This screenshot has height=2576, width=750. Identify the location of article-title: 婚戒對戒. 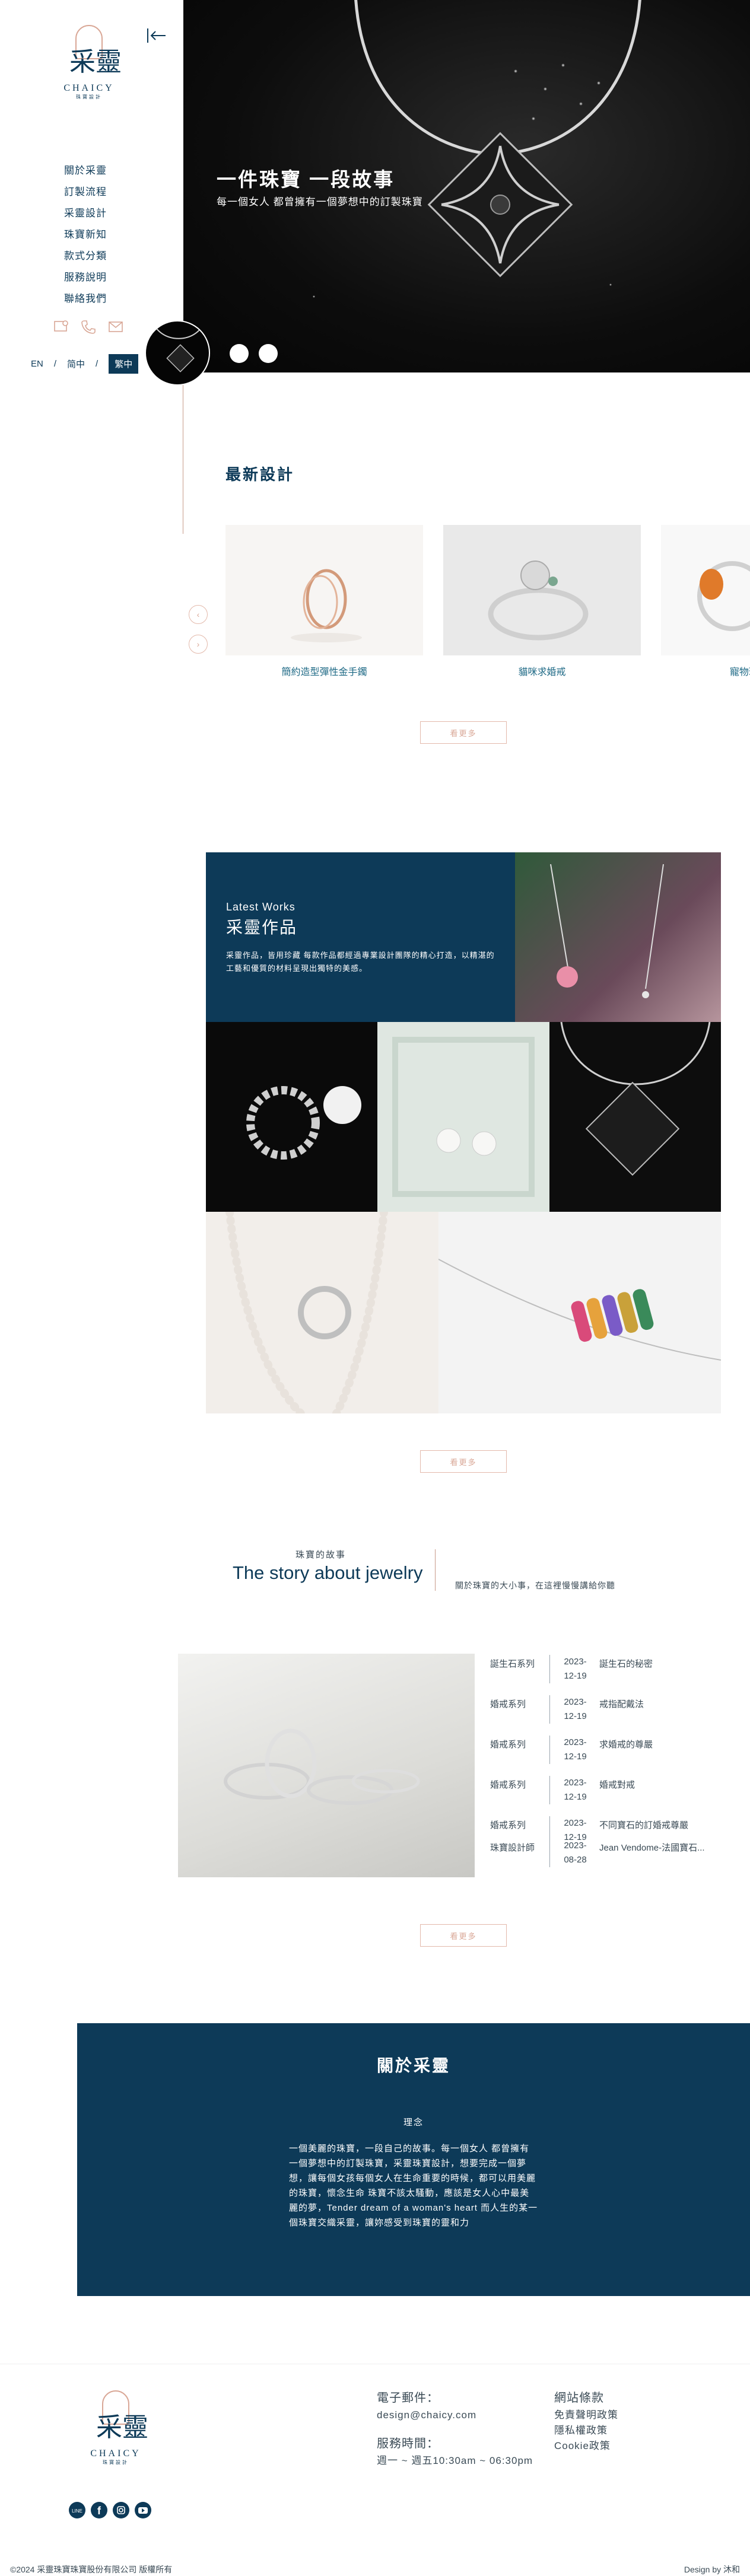
(656, 1783).